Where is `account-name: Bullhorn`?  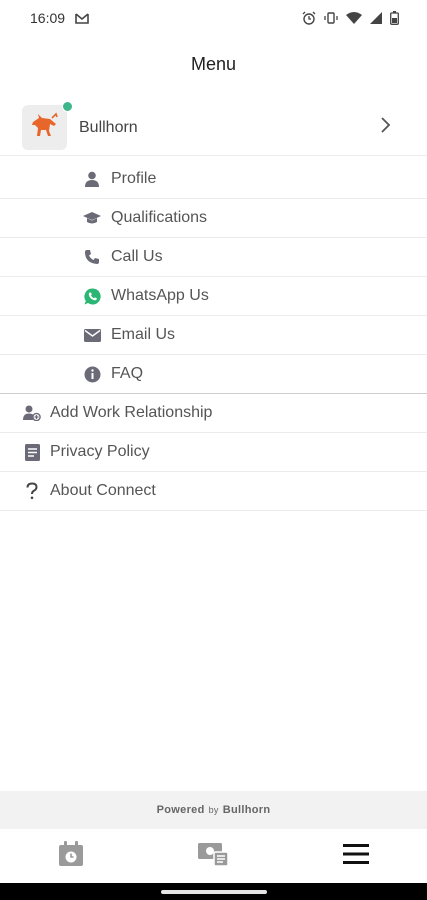
account-name: Bullhorn is located at coordinates (108, 127).